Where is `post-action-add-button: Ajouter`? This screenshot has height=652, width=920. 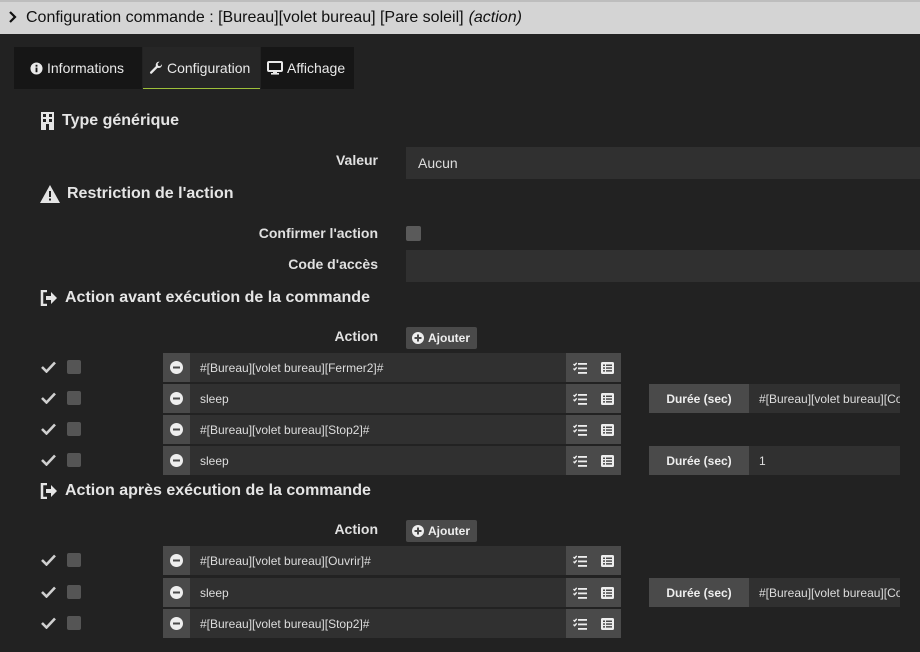 post-action-add-button: Ajouter is located at coordinates (441, 531).